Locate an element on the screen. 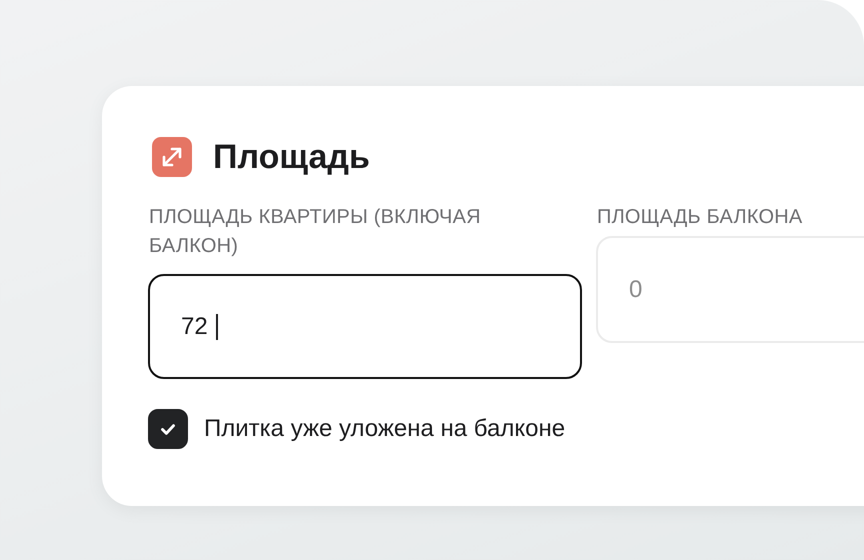  checkbox-label: Плитка уже уложена на балконе is located at coordinates (385, 429).